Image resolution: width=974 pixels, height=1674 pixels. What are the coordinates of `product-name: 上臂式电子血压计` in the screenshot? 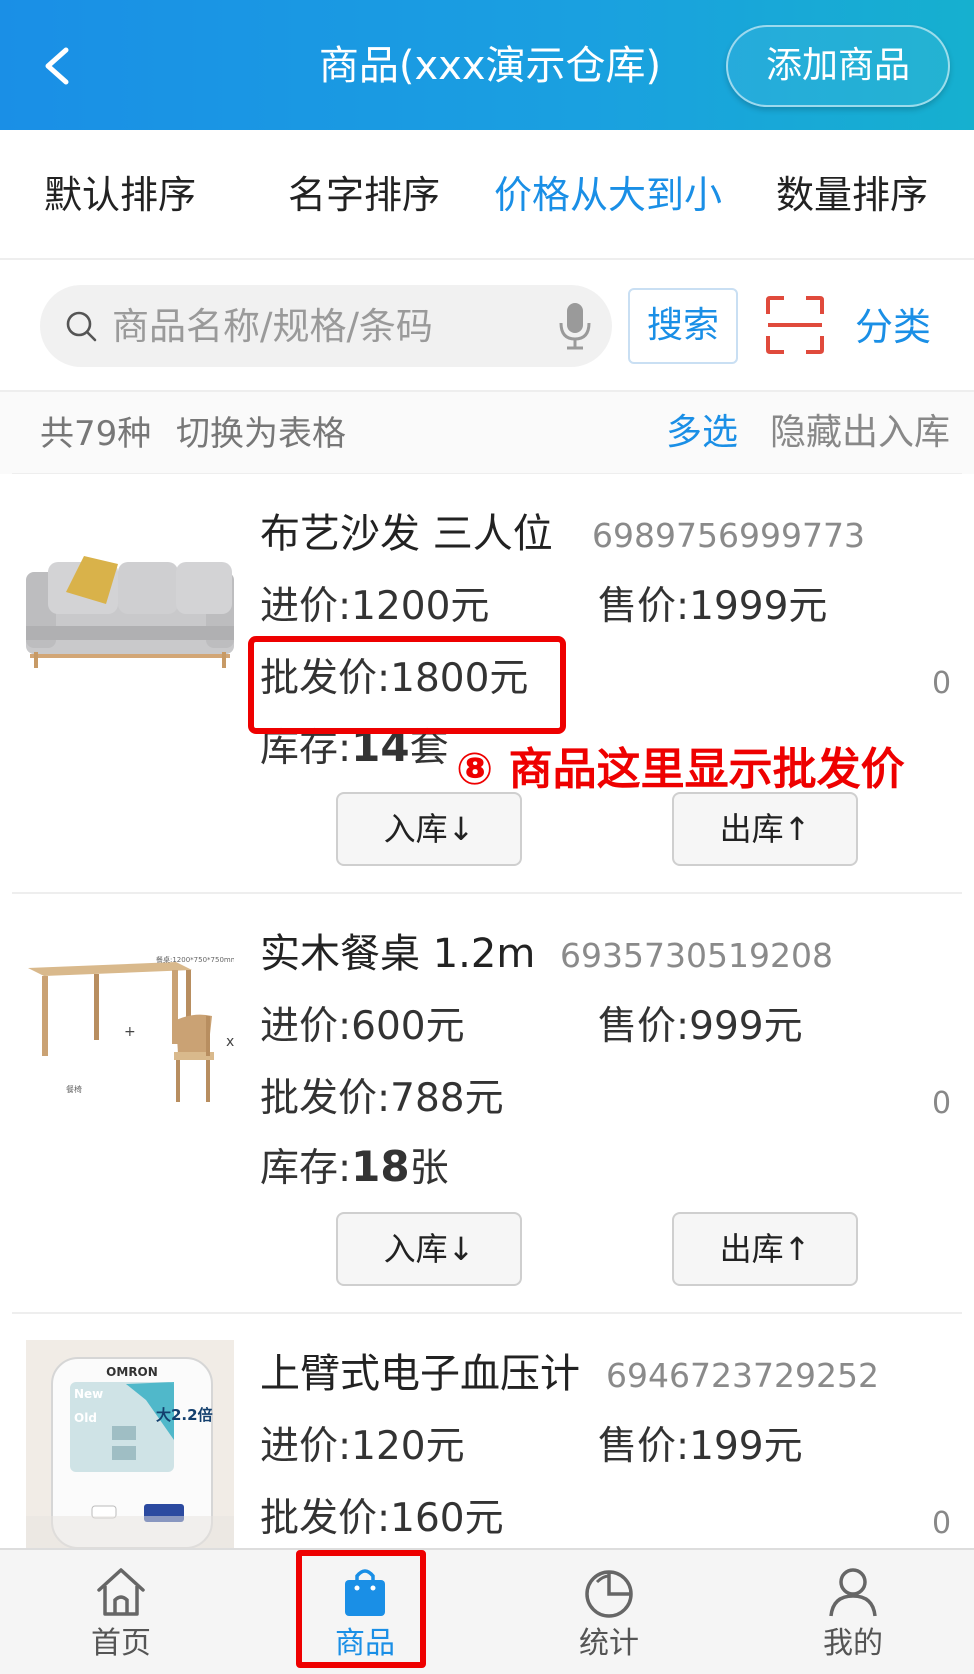 It's located at (420, 1374).